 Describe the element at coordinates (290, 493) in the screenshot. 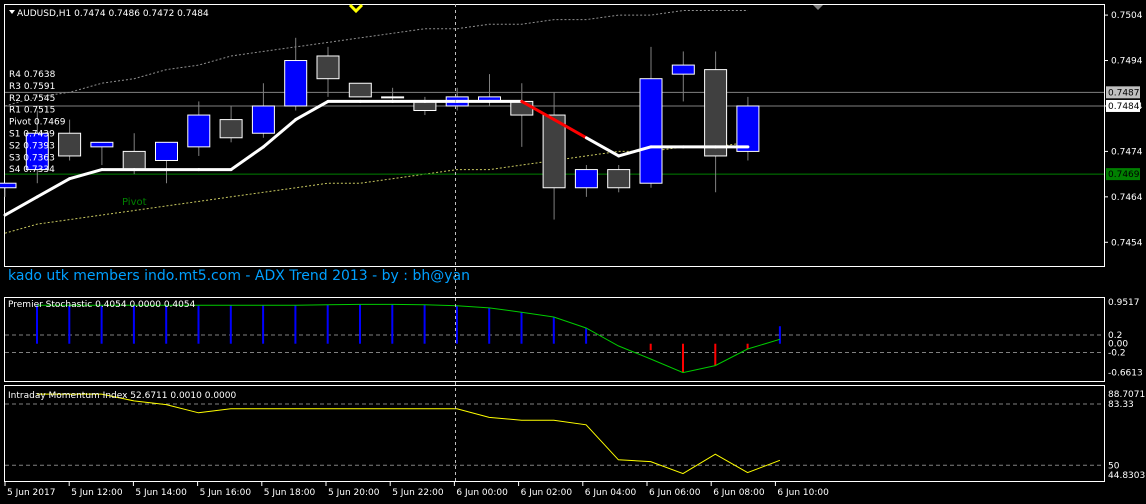

I see `time-axis-label: 5 Jun 18:00` at that location.